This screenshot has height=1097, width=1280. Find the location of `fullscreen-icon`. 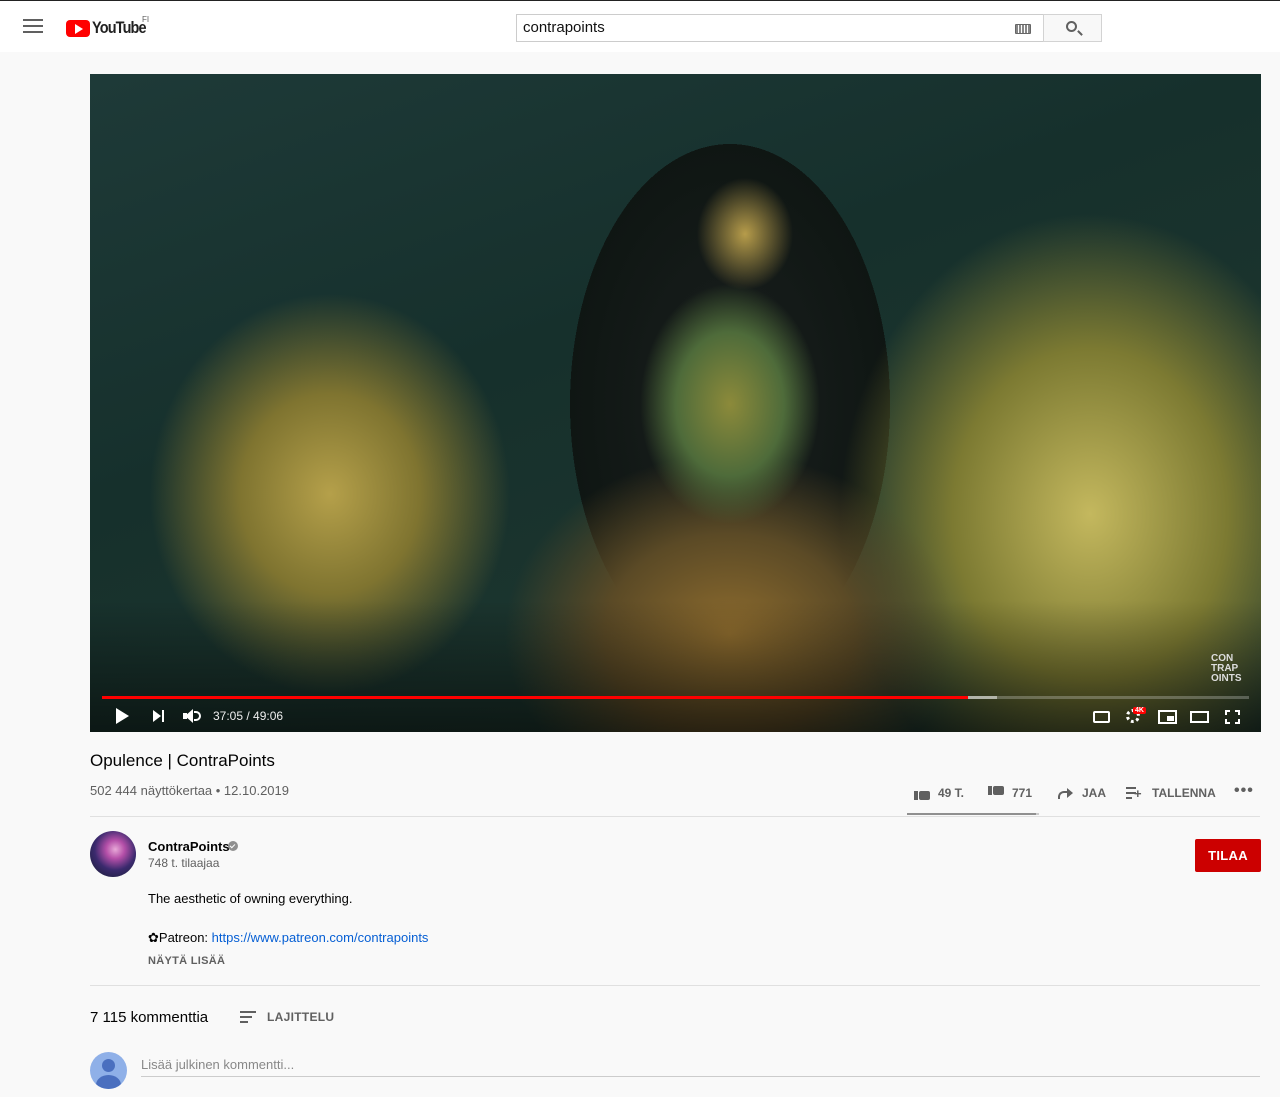

fullscreen-icon is located at coordinates (1232, 717).